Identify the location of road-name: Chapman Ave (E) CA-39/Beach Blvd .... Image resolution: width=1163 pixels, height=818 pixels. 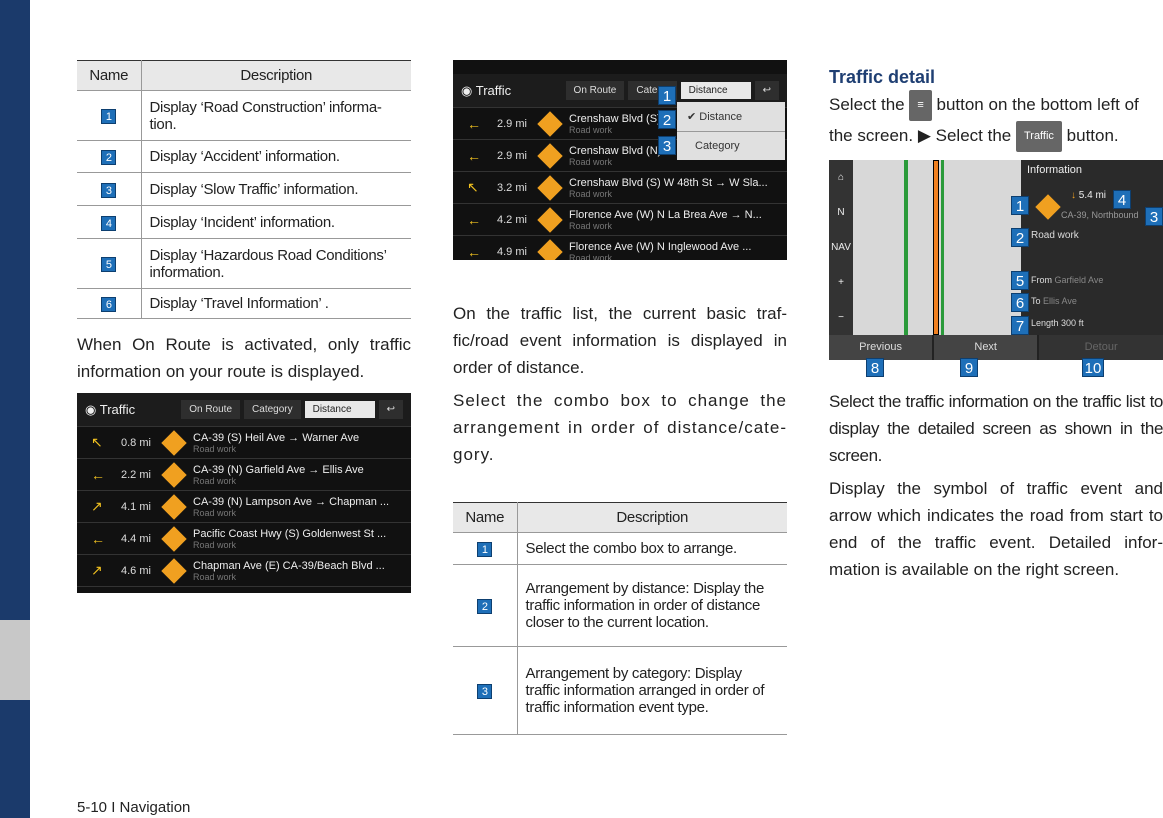
(289, 565).